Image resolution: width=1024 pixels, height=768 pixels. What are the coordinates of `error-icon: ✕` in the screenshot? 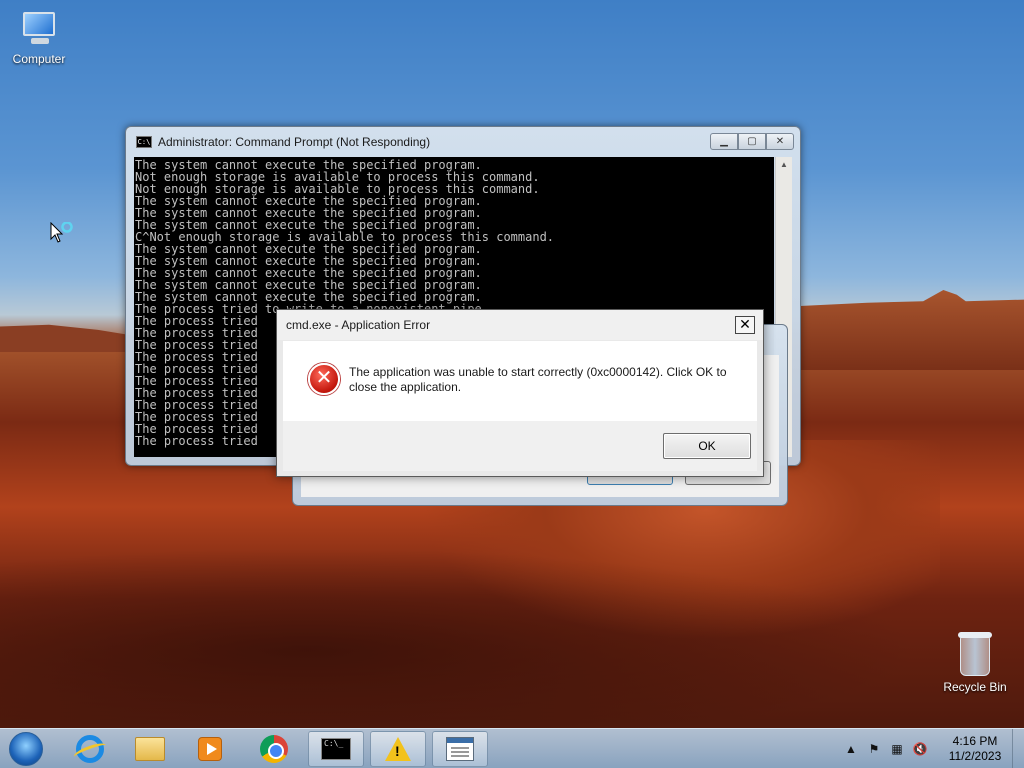 It's located at (324, 379).